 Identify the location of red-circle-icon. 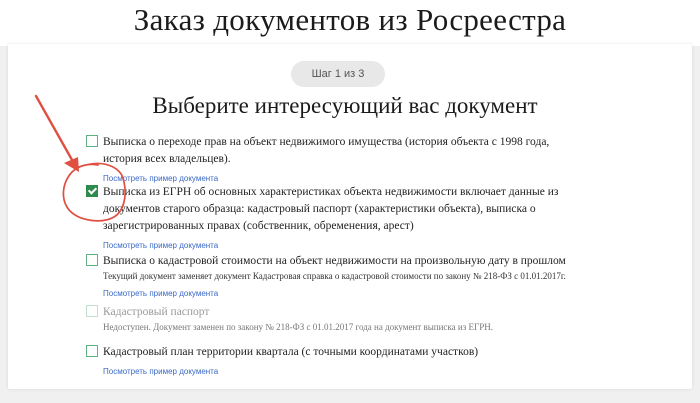
(94, 192).